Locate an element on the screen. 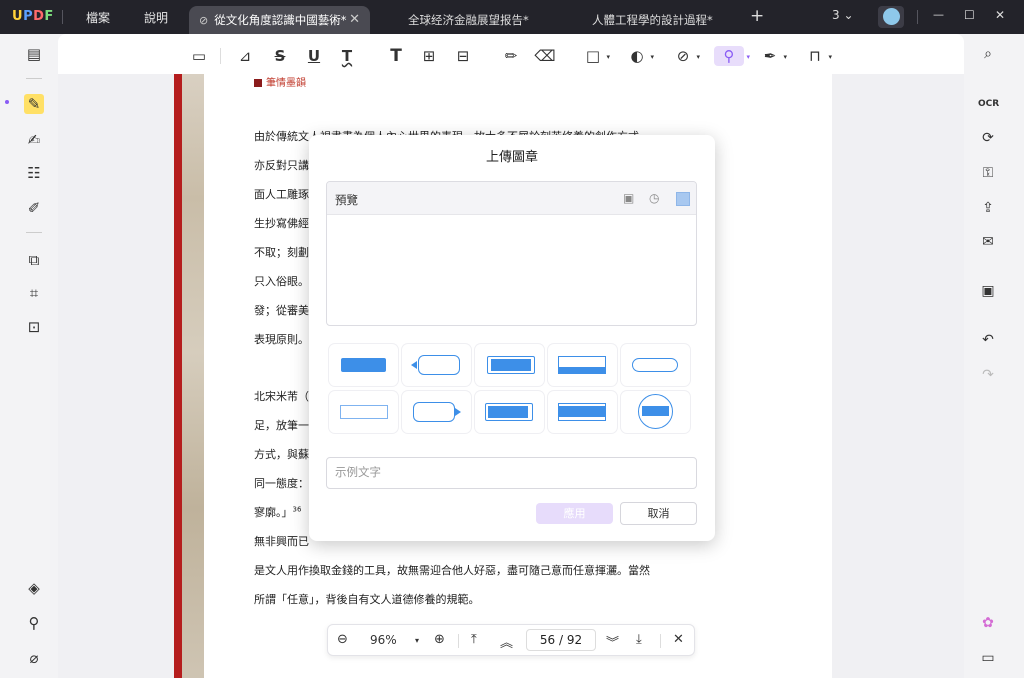  avatar is located at coordinates (891, 17).